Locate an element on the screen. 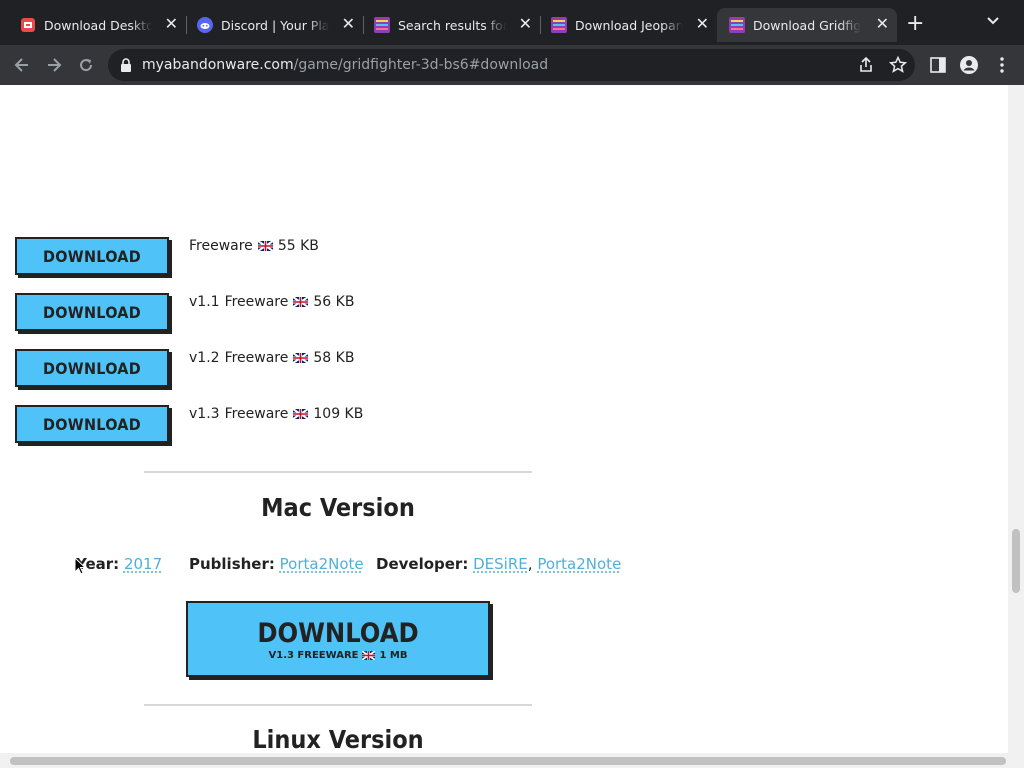  tab-search-results: Search results for ✕ is located at coordinates (447, 25).